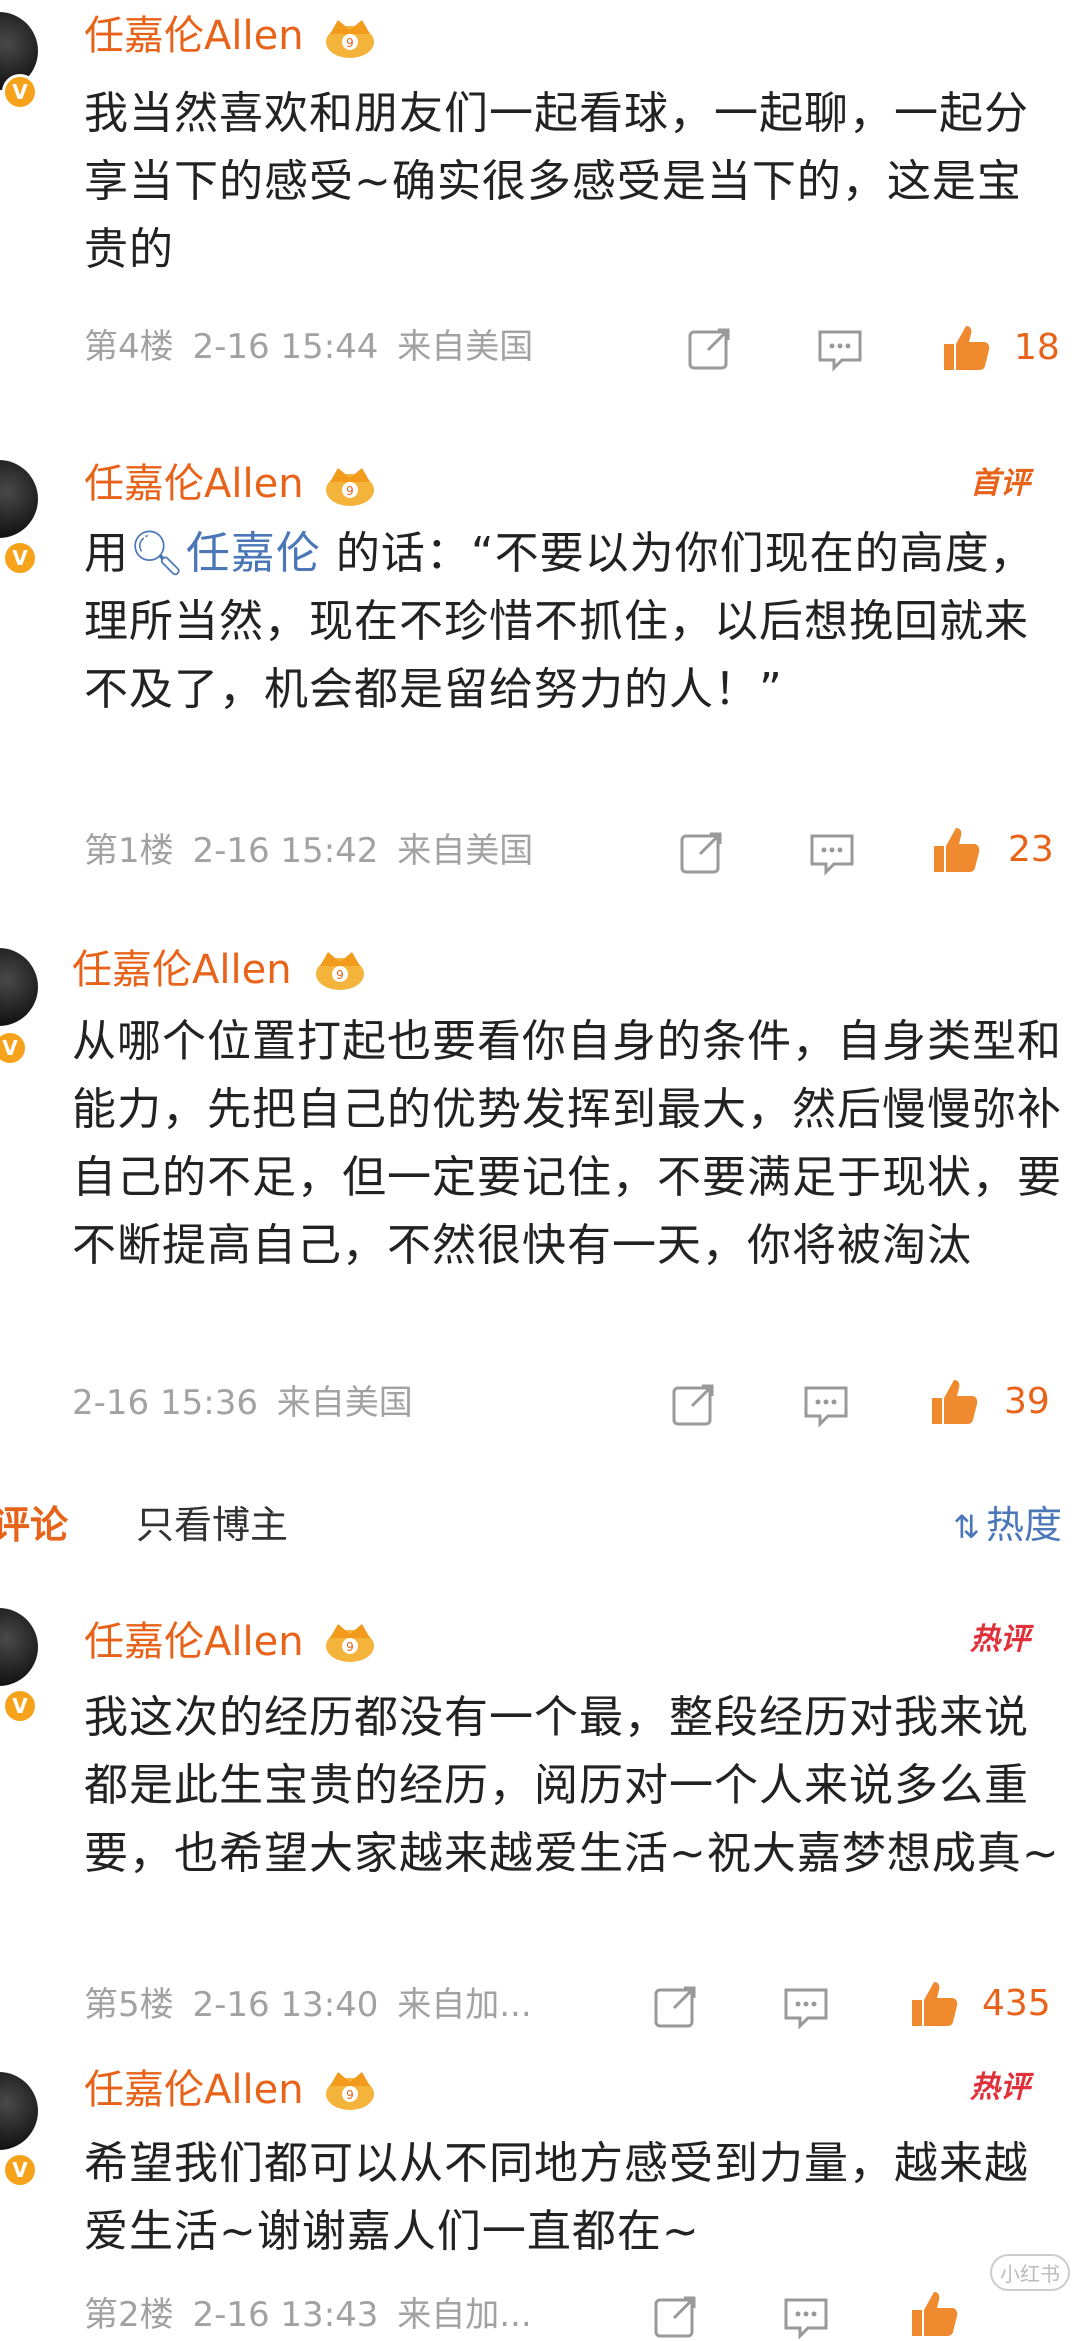  Describe the element at coordinates (556, 2197) in the screenshot. I see `comment-text: 希望我们都可以从不同地方感受到力量，越来越爱生活~谢谢嘉人们一直都在~` at that location.